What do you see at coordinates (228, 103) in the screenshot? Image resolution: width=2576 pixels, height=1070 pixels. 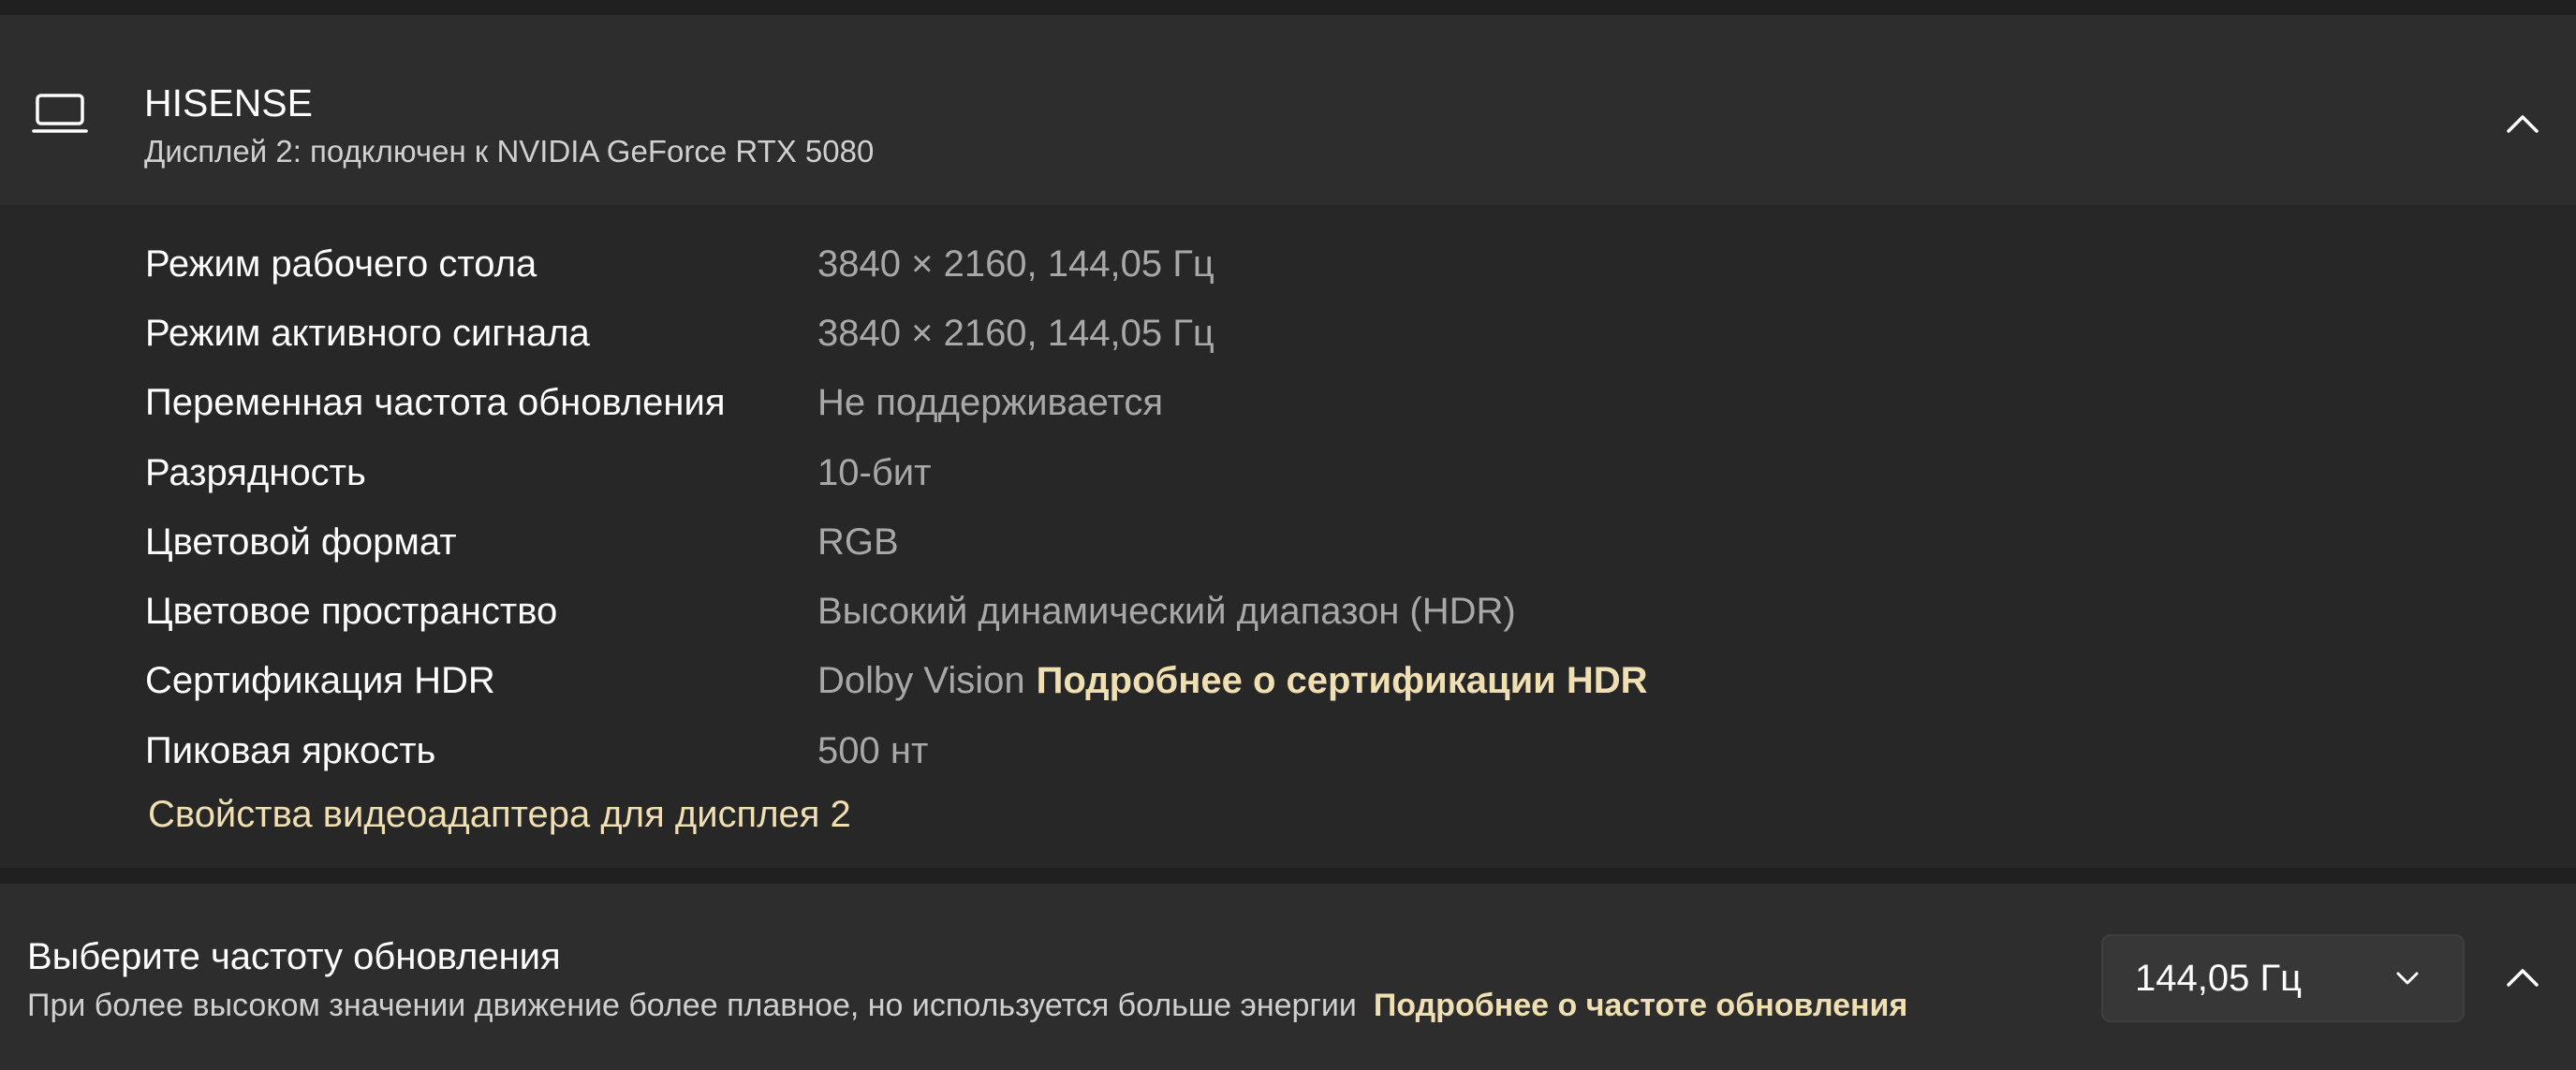 I see `display-name: HISENSE` at bounding box center [228, 103].